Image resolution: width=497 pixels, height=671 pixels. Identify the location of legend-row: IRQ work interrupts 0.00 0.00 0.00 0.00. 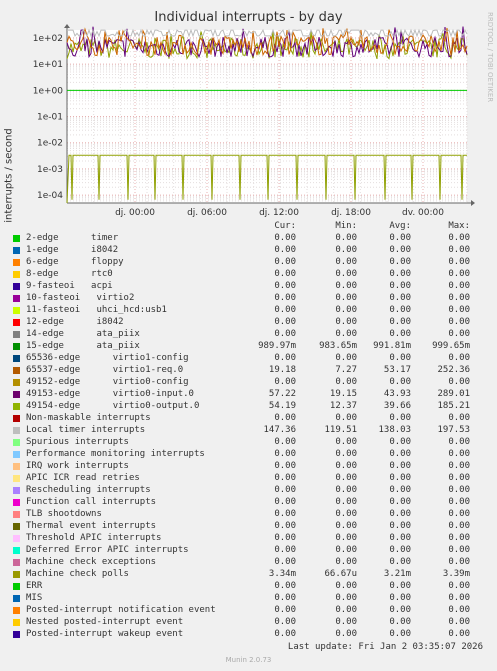
(248, 467).